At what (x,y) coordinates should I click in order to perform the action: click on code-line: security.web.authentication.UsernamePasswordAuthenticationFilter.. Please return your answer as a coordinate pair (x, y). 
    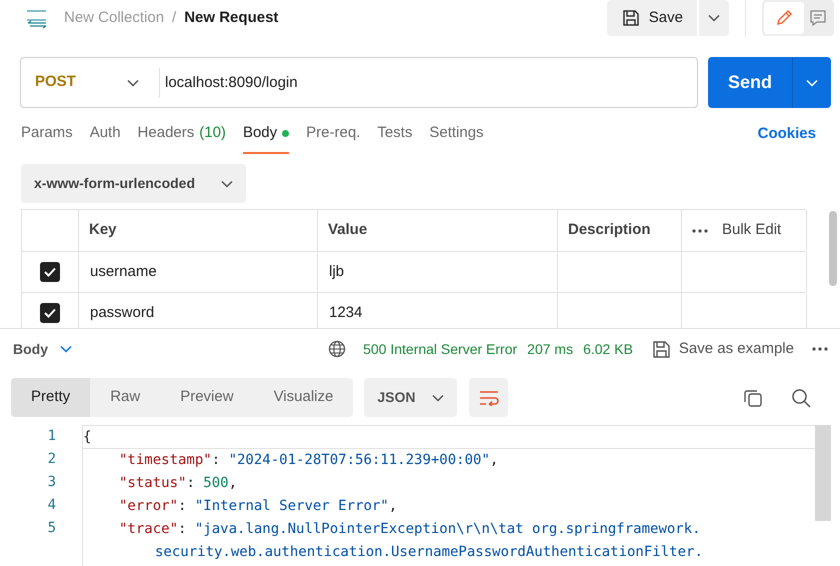
    Looking at the image, I should click on (429, 552).